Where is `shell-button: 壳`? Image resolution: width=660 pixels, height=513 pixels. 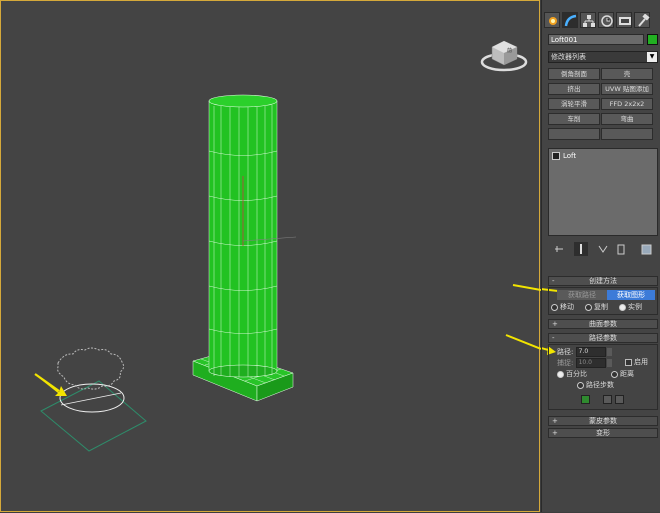
shell-button: 壳 is located at coordinates (627, 74).